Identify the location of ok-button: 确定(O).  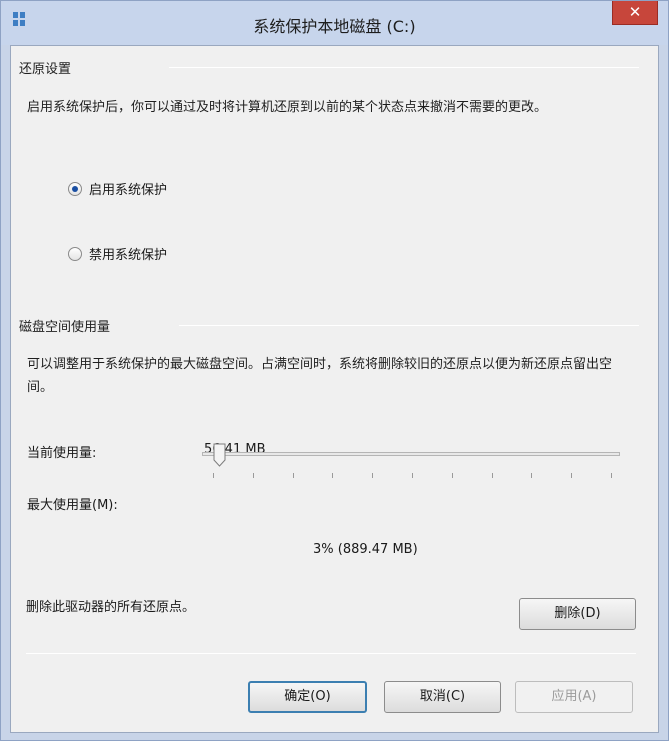
(307, 697).